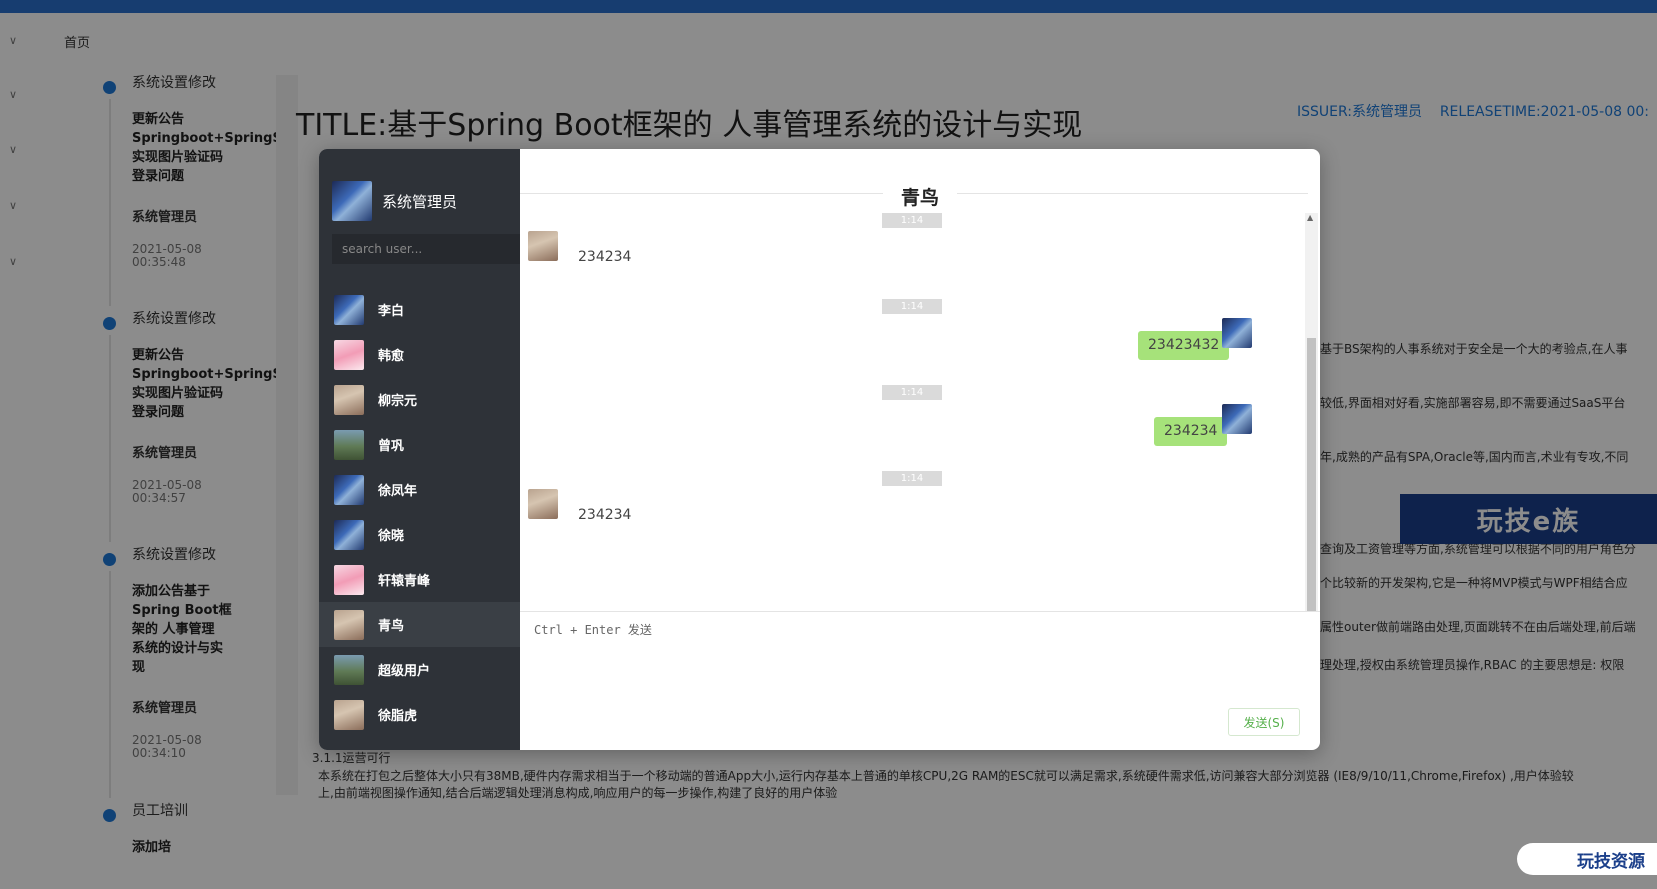  Describe the element at coordinates (920, 611) in the screenshot. I see `input-divider` at that location.